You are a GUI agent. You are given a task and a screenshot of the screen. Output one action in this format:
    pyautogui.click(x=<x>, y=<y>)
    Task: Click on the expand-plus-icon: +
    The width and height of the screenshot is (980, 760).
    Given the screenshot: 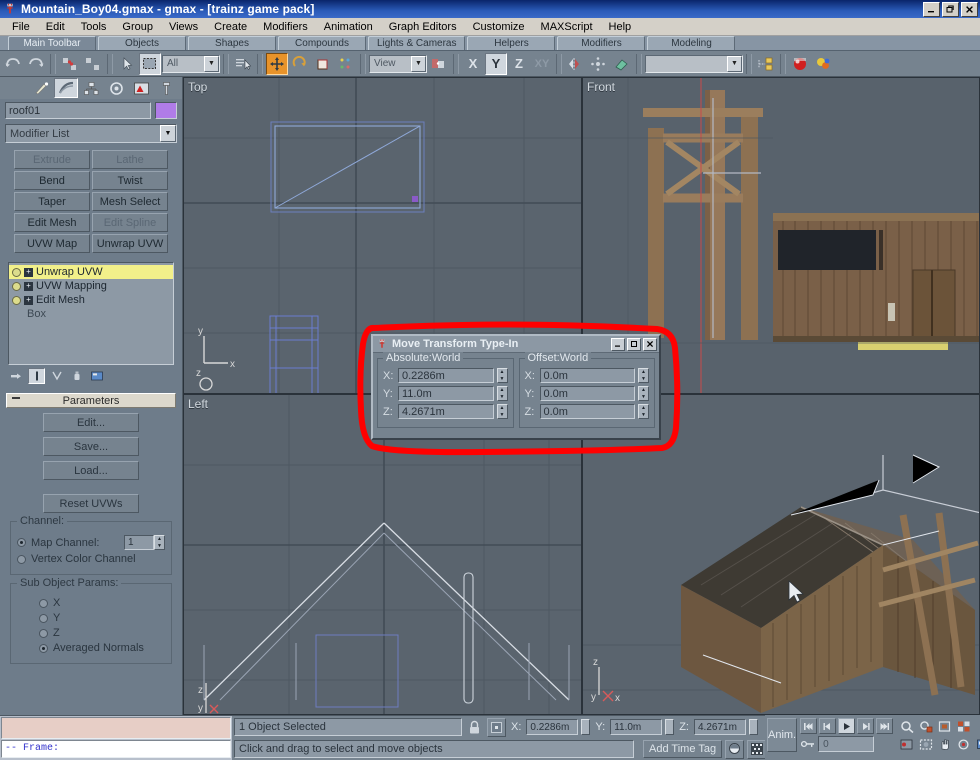 What is the action you would take?
    pyautogui.click(x=28, y=272)
    